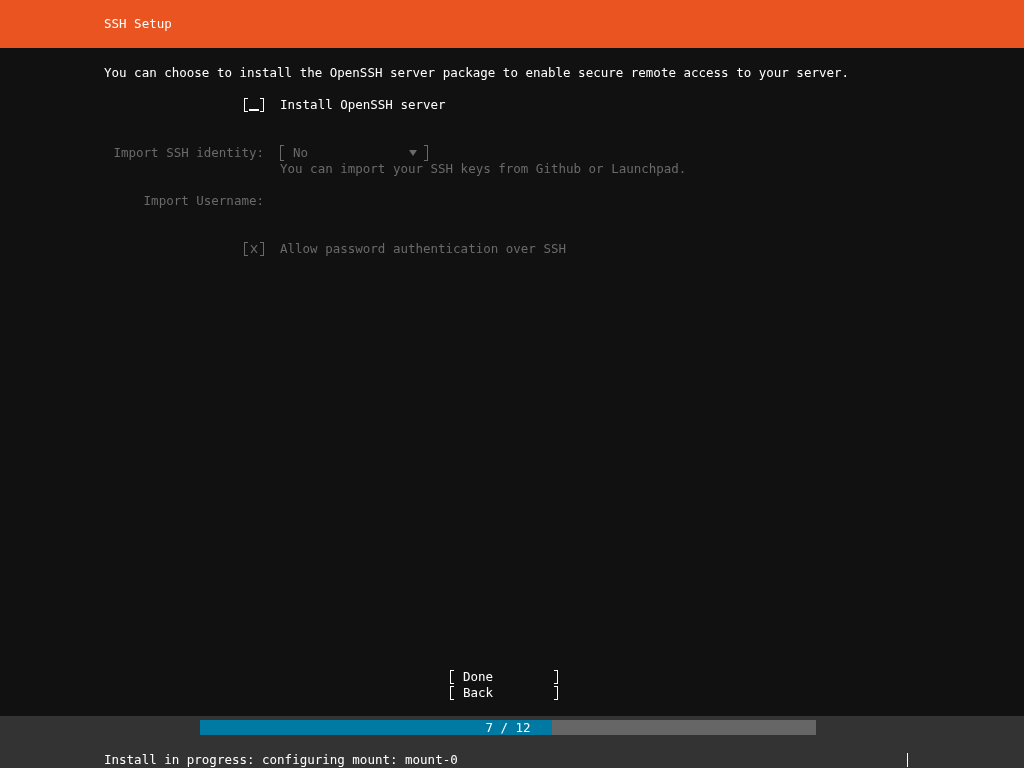  What do you see at coordinates (504, 693) in the screenshot?
I see `action-button: Back` at bounding box center [504, 693].